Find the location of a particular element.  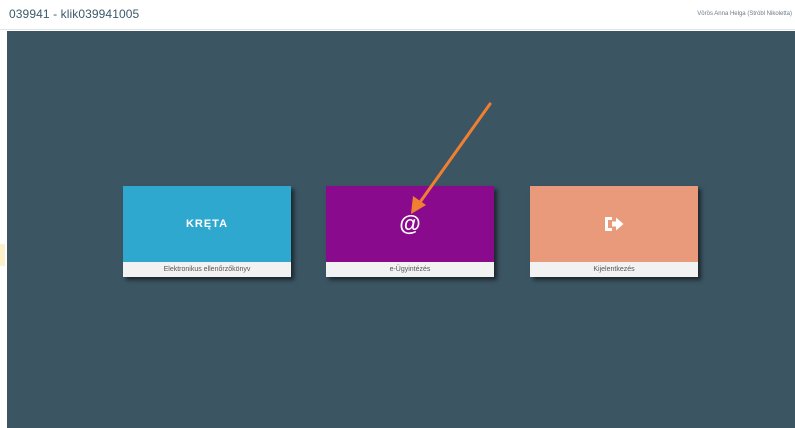

tile-label: e-Ügyintézés is located at coordinates (410, 269).